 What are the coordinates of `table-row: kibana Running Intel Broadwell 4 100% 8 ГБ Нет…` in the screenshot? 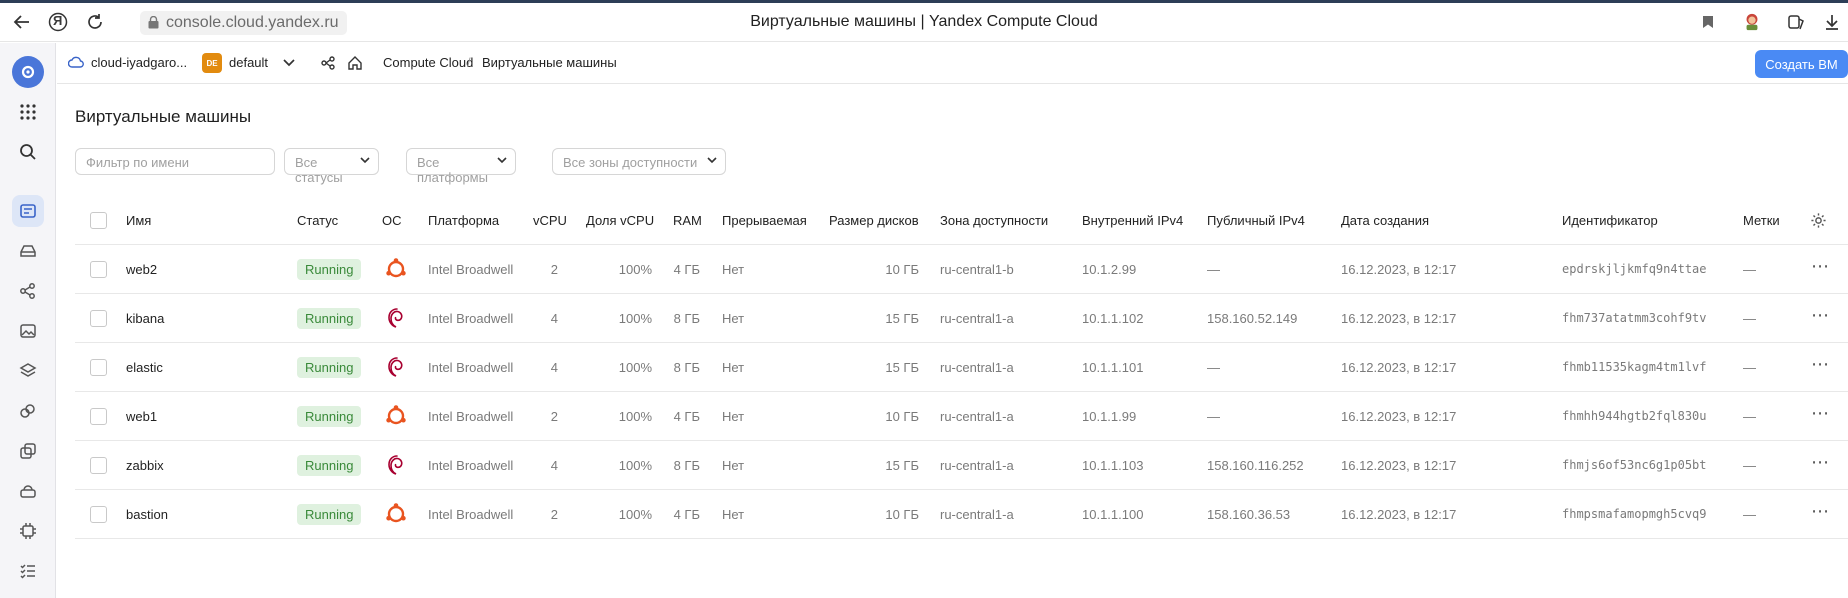 It's located at (961, 318).